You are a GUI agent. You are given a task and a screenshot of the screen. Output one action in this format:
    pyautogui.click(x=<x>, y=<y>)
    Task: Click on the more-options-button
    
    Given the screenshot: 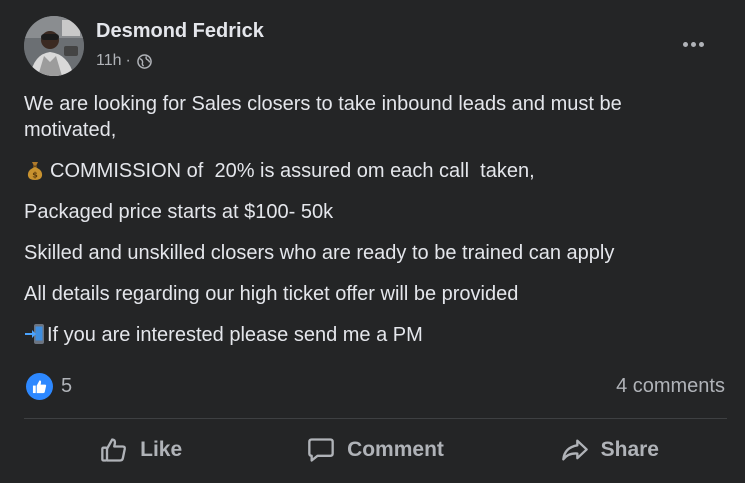 What is the action you would take?
    pyautogui.click(x=693, y=44)
    